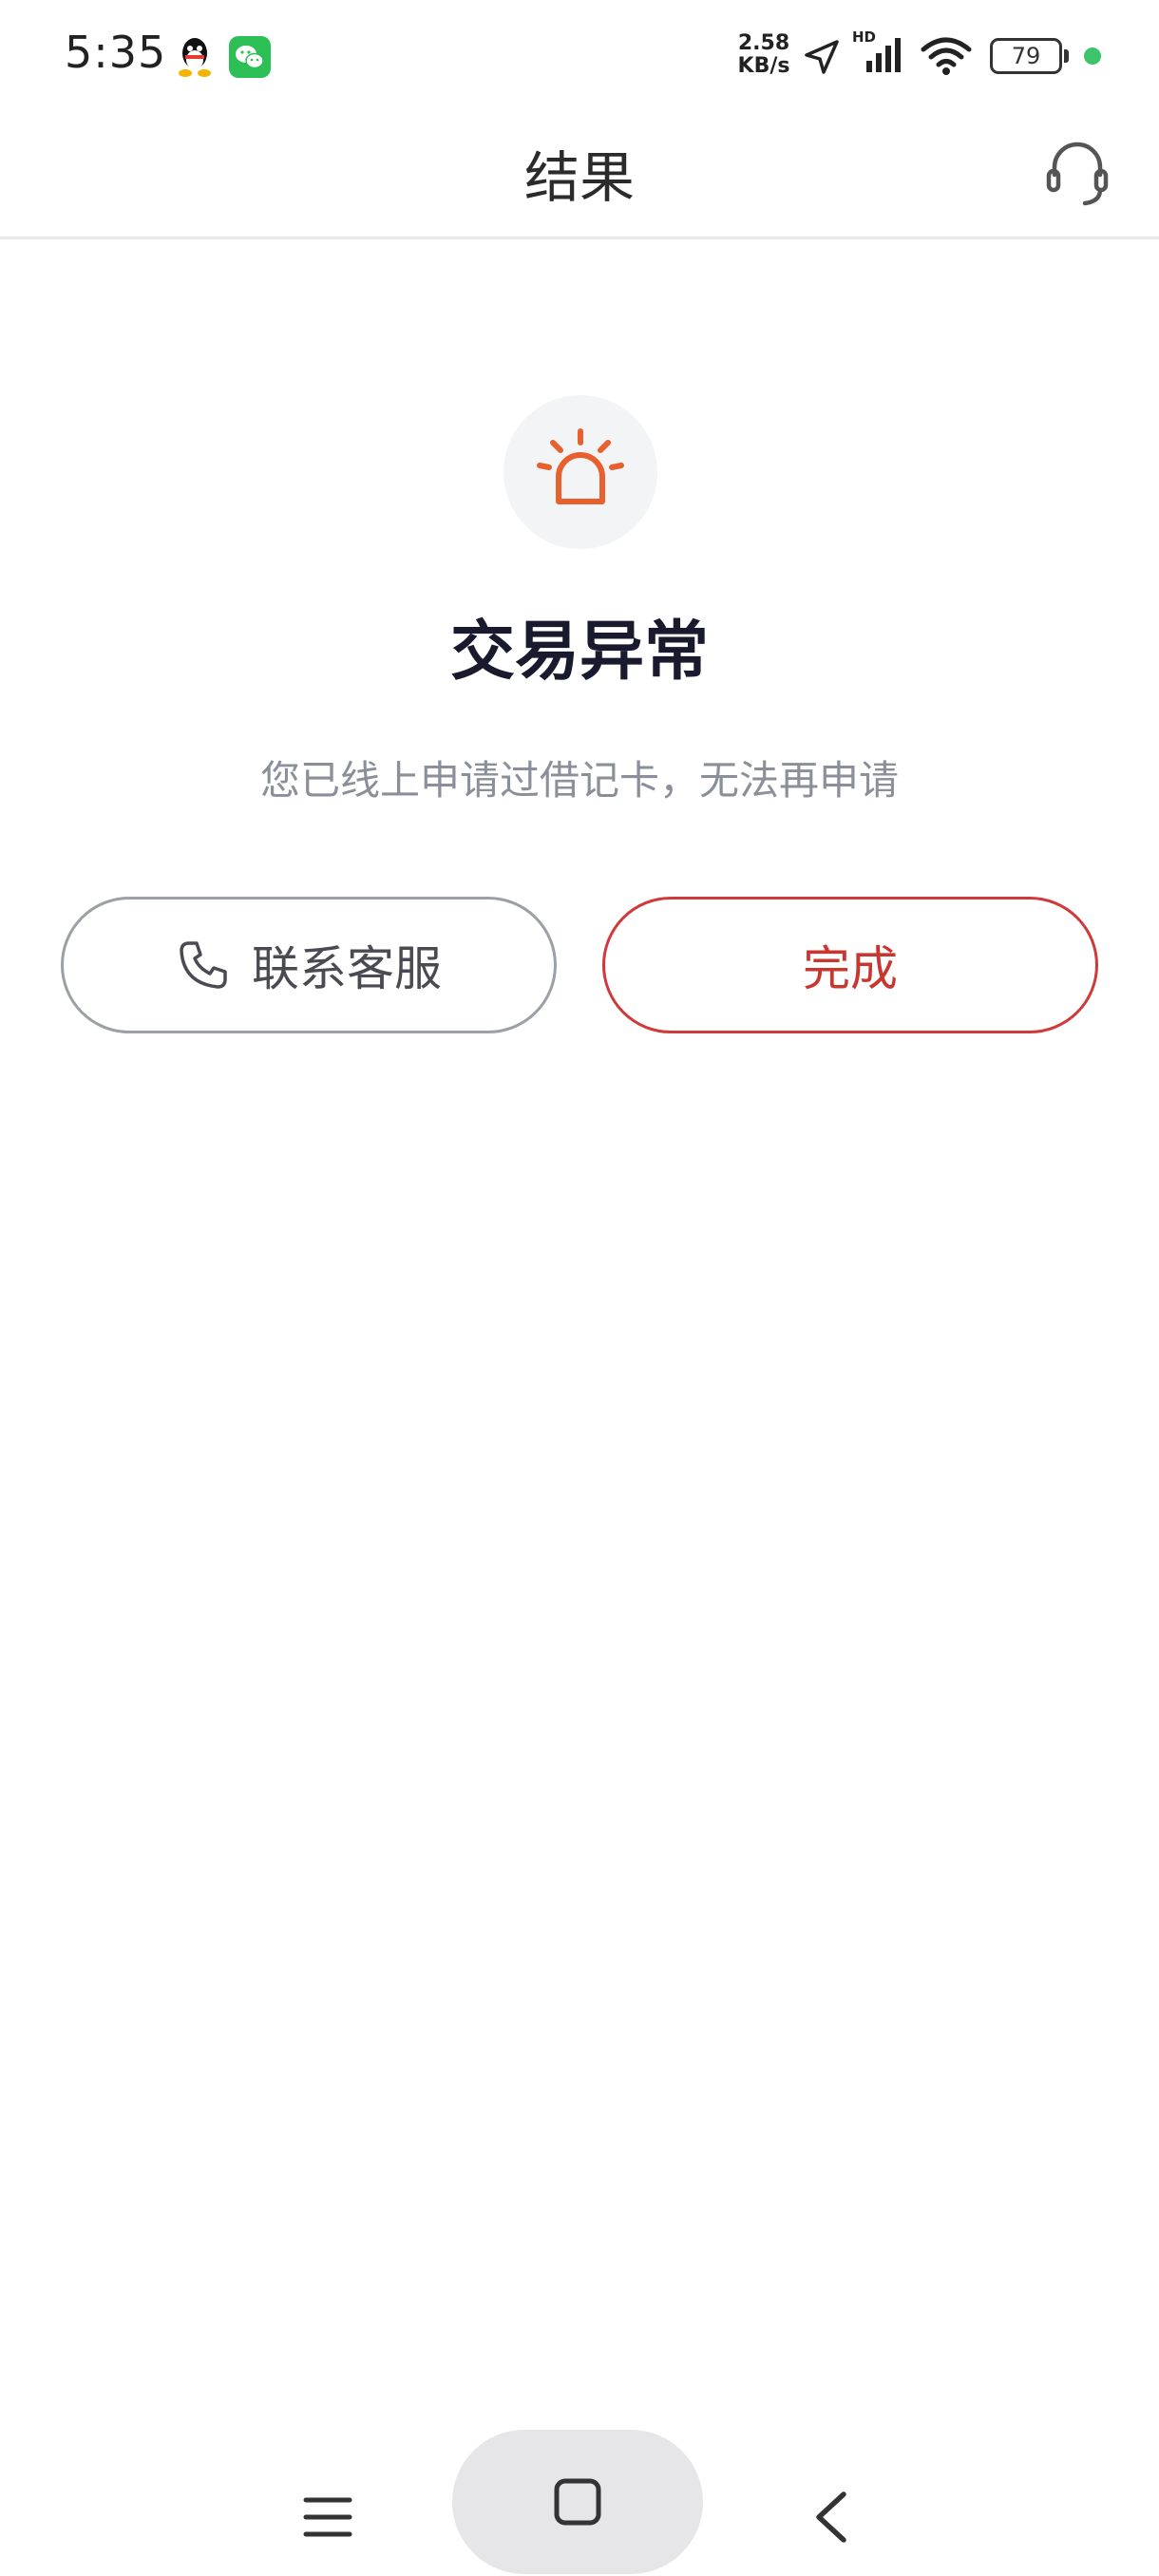  I want to click on header: 结果, so click(579, 171).